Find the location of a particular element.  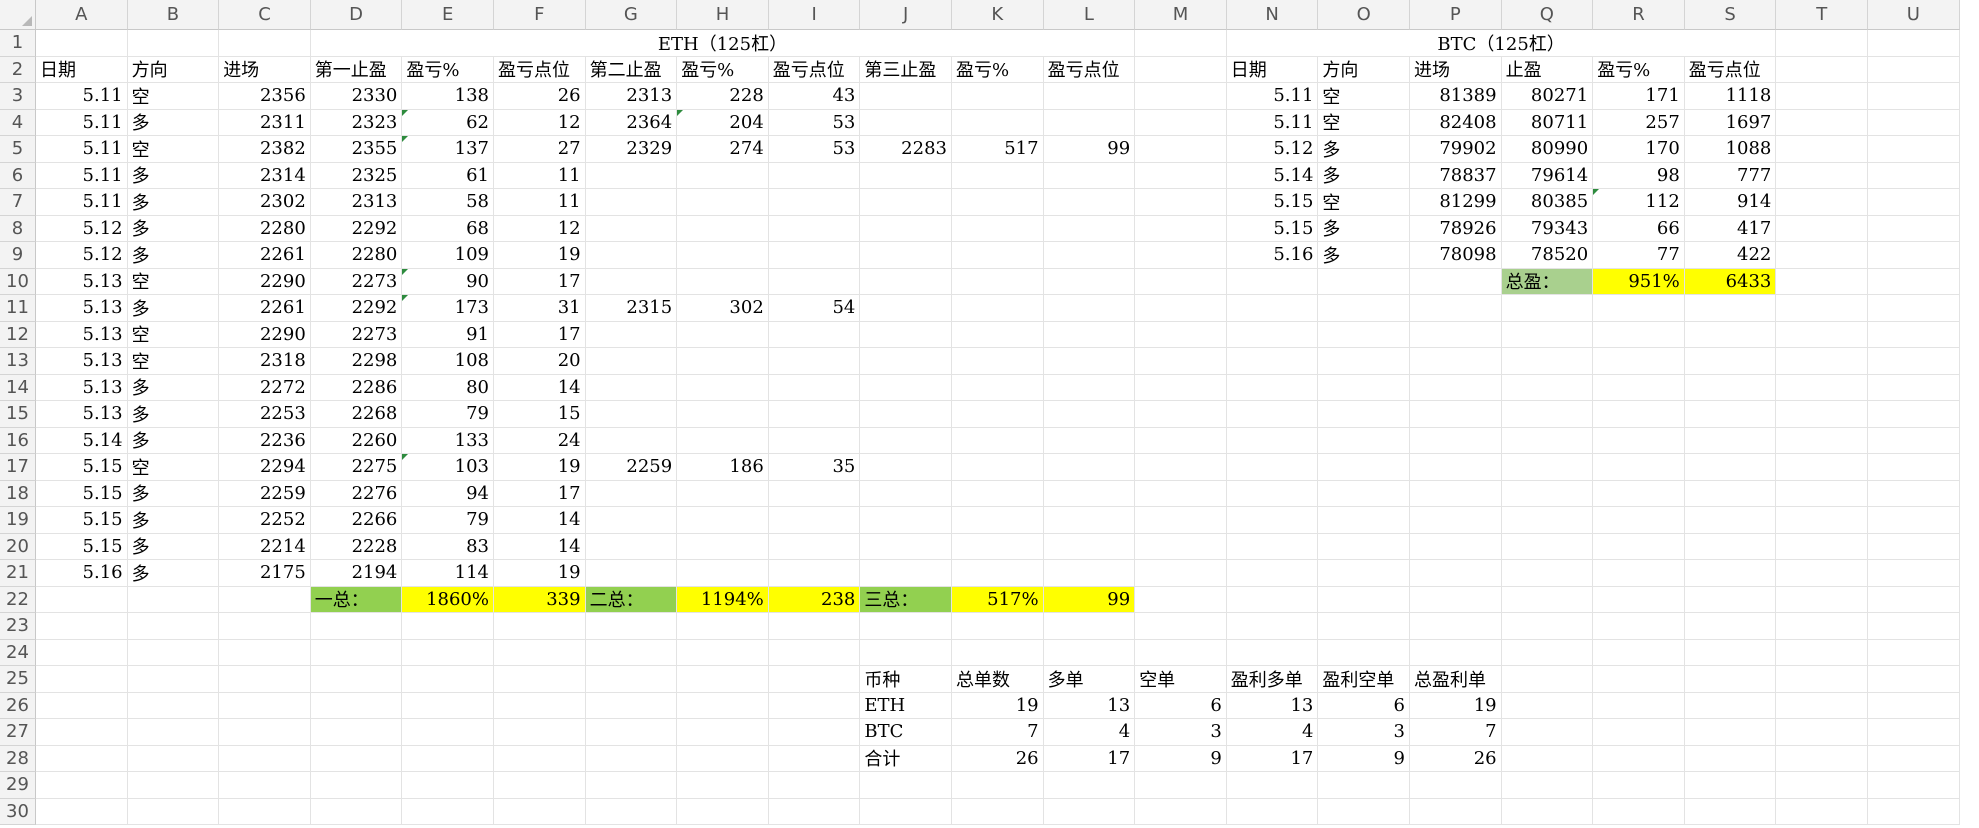

cell-q11 is located at coordinates (1547, 308).